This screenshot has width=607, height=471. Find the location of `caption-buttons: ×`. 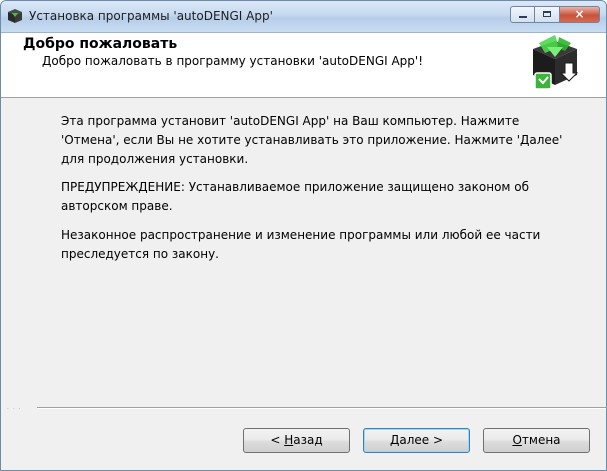

caption-buttons: × is located at coordinates (555, 14).